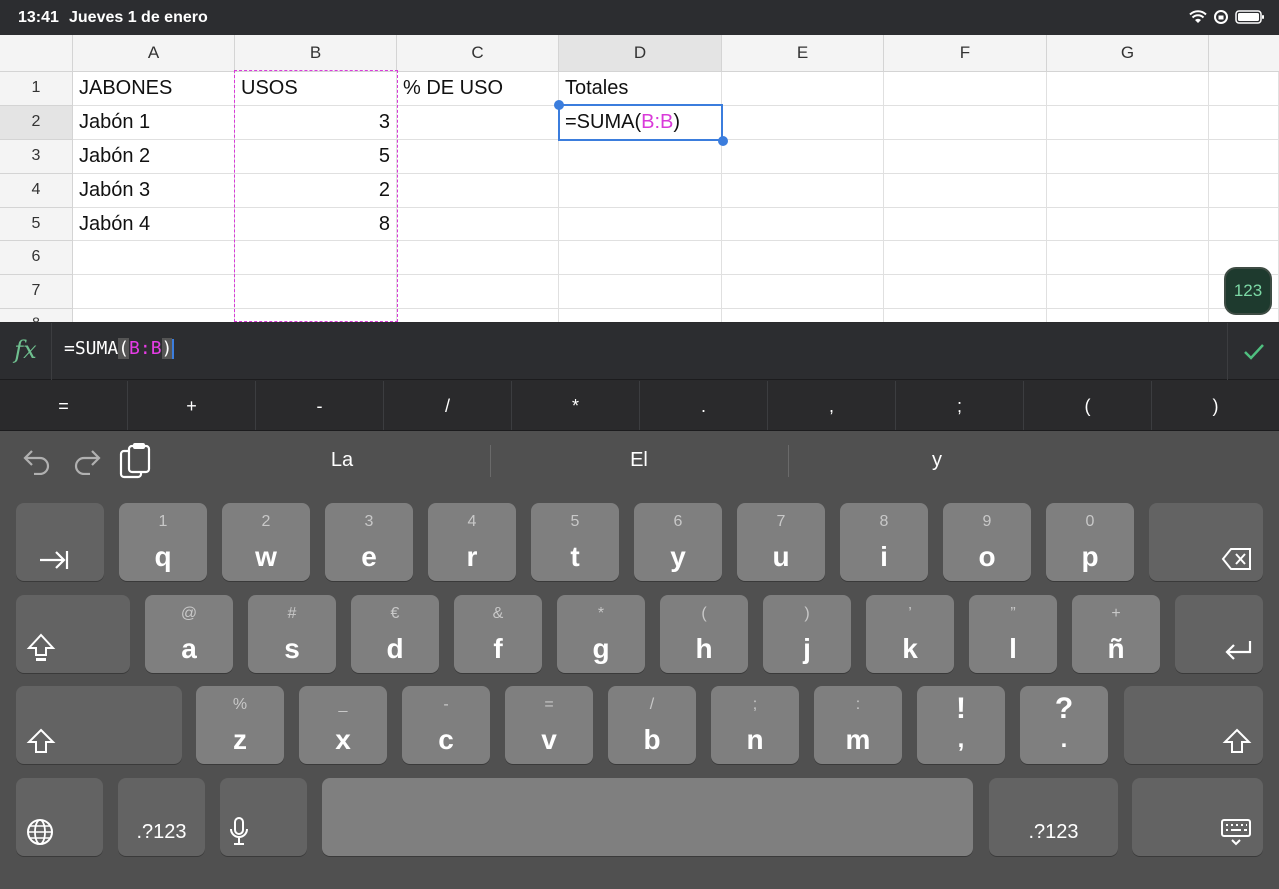 The width and height of the screenshot is (1279, 889). What do you see at coordinates (1244, 224) in the screenshot?
I see `cell-h5` at bounding box center [1244, 224].